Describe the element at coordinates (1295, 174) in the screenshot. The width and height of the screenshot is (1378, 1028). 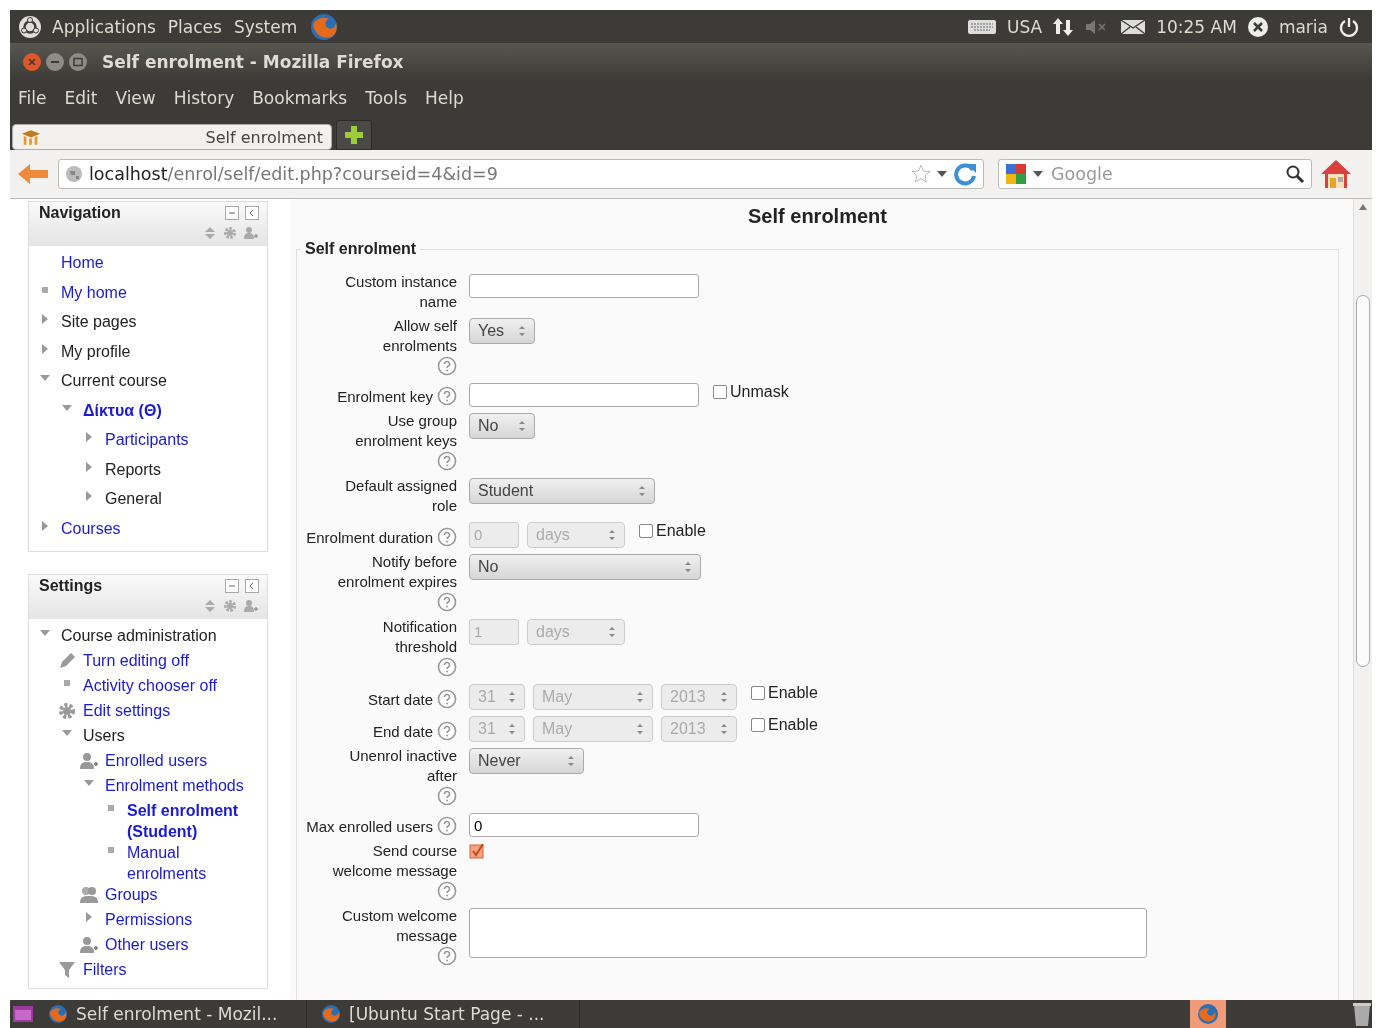
I see `search-icon` at that location.